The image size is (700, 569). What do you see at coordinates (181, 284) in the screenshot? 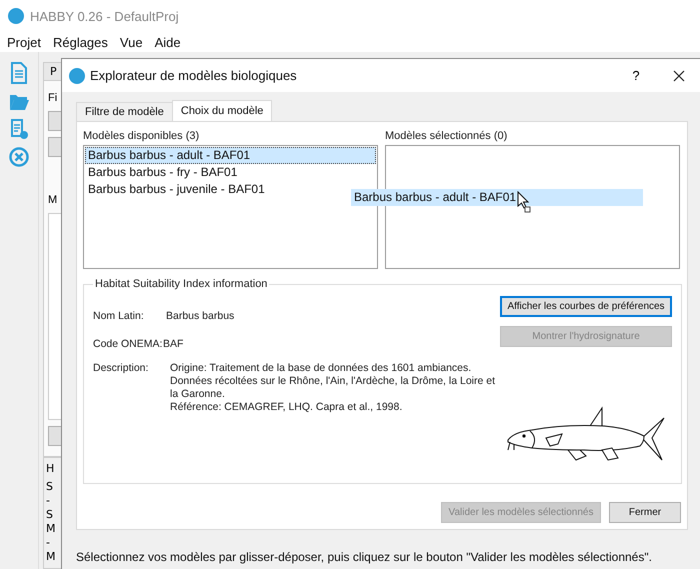
I see `group-title: Habitat Suitability Index information` at bounding box center [181, 284].